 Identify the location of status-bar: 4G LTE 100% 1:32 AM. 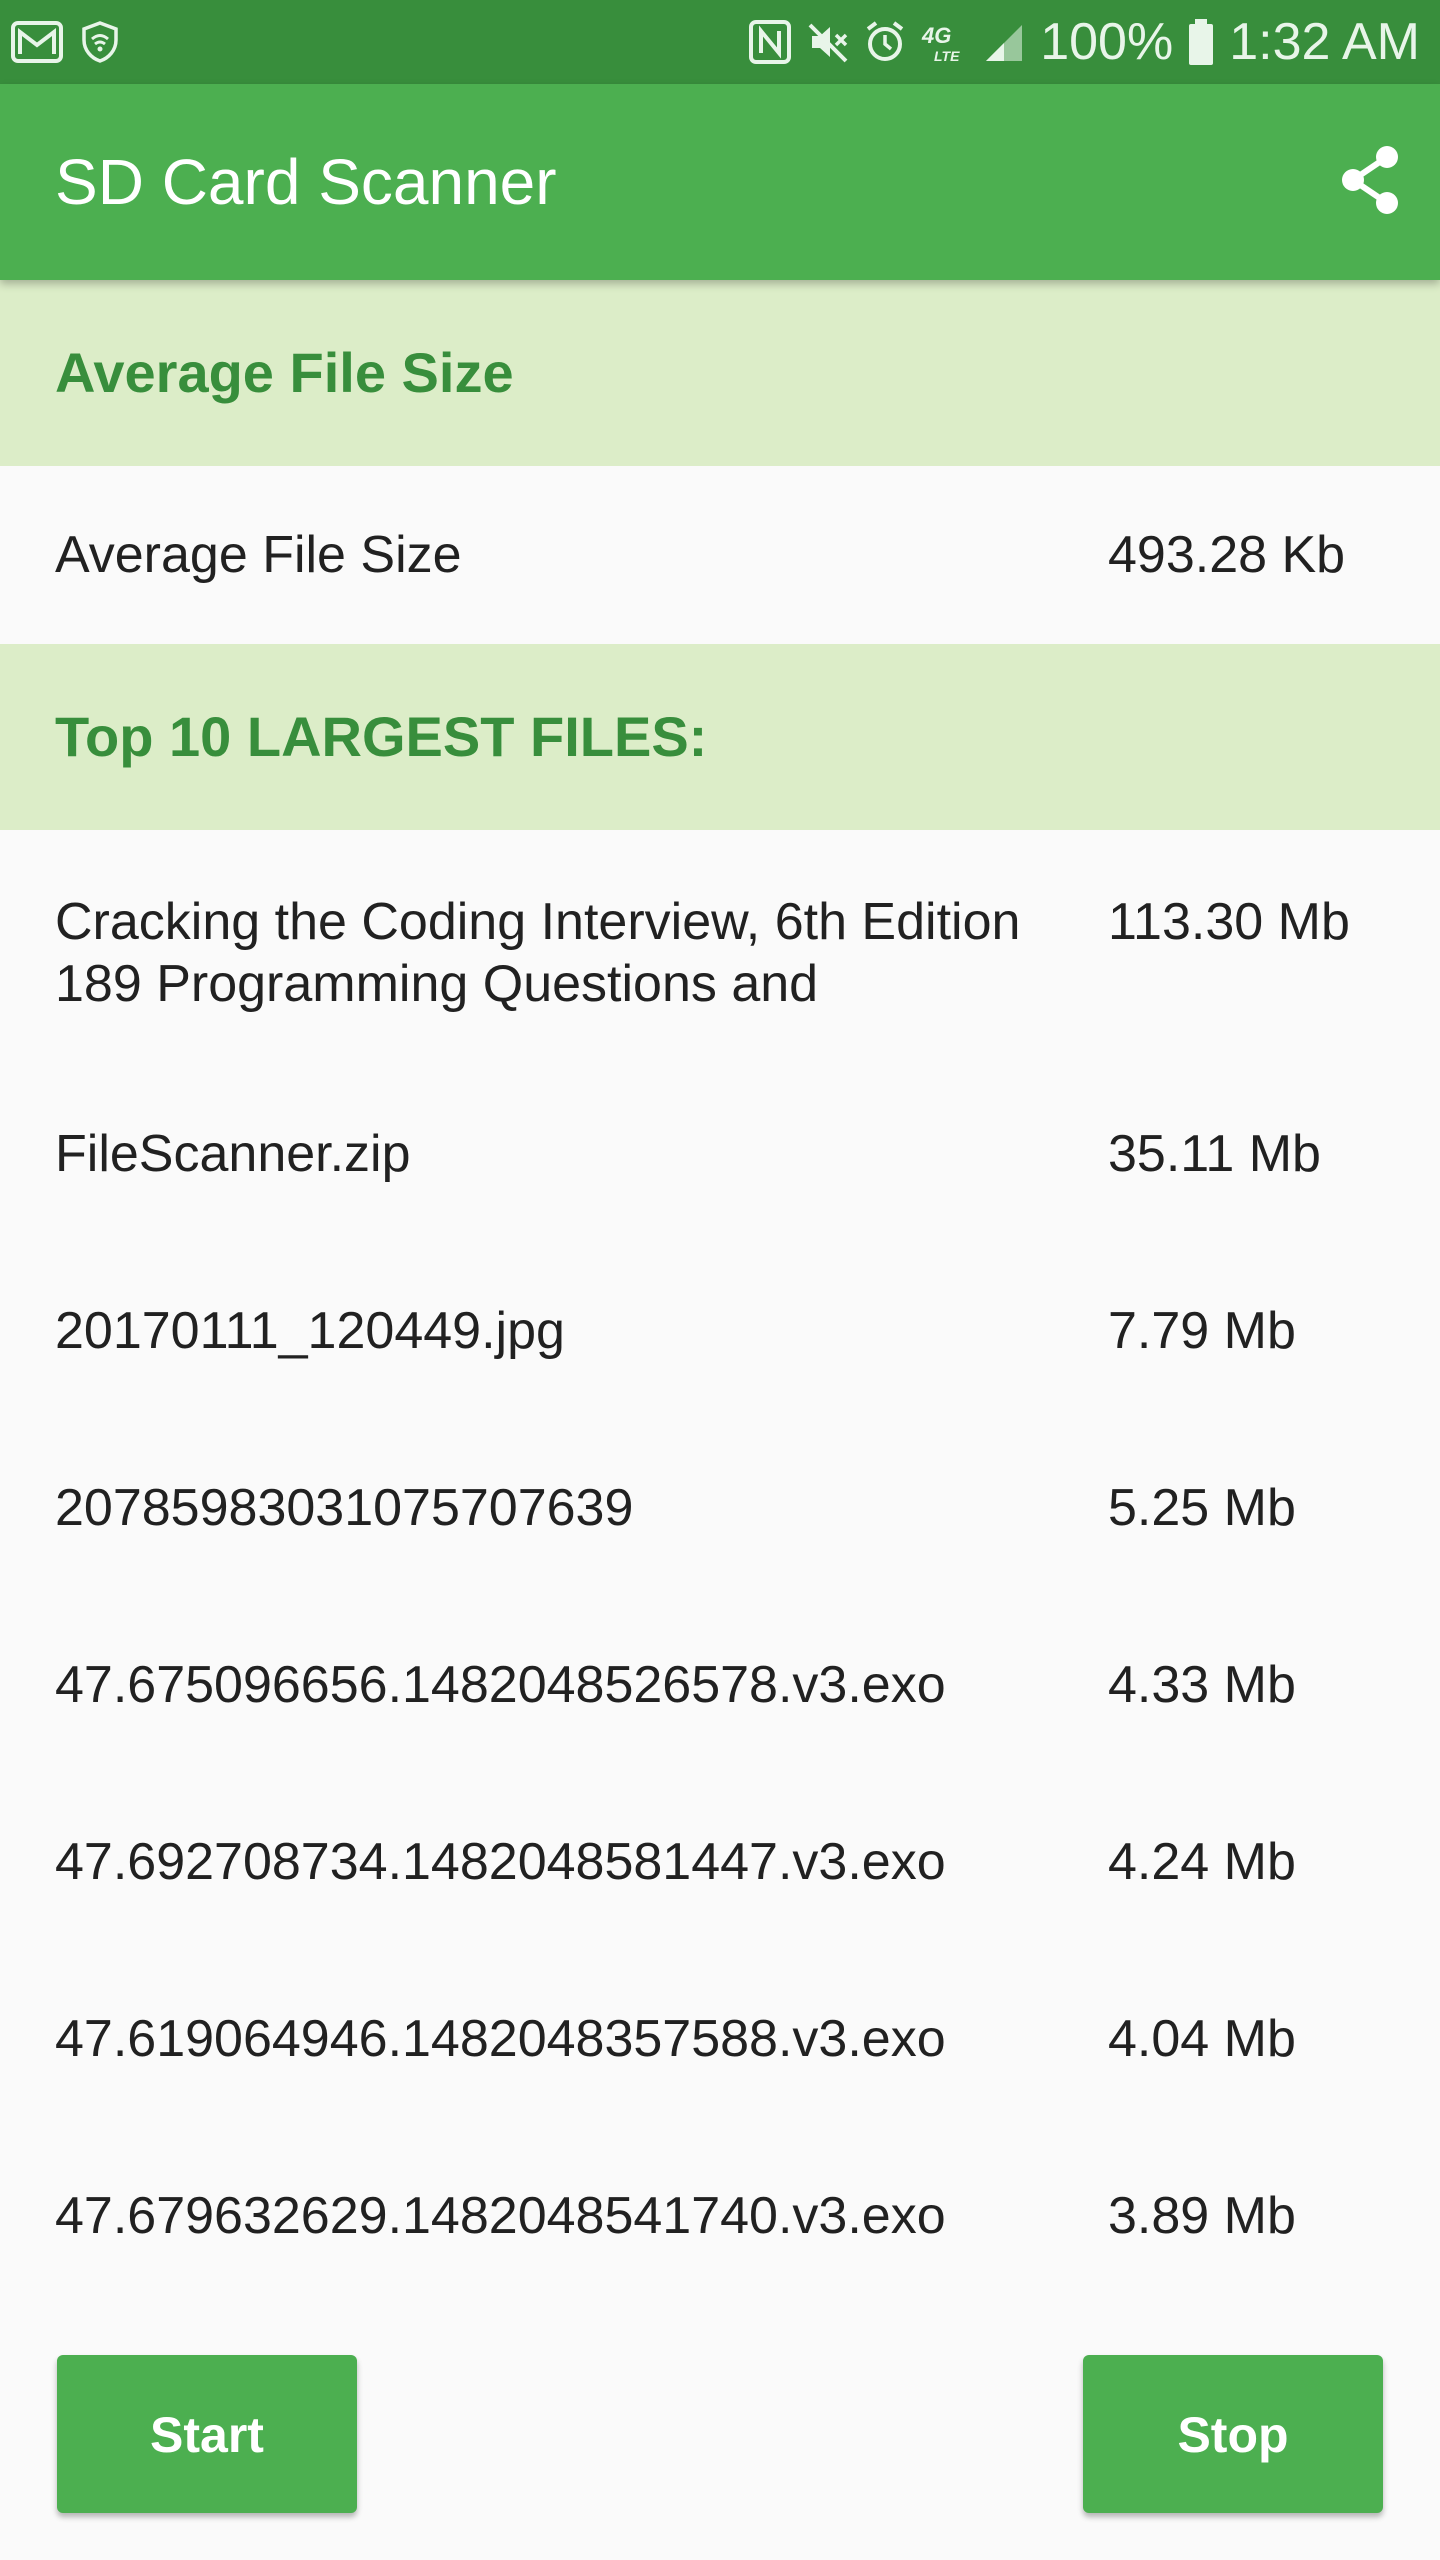
(720, 42).